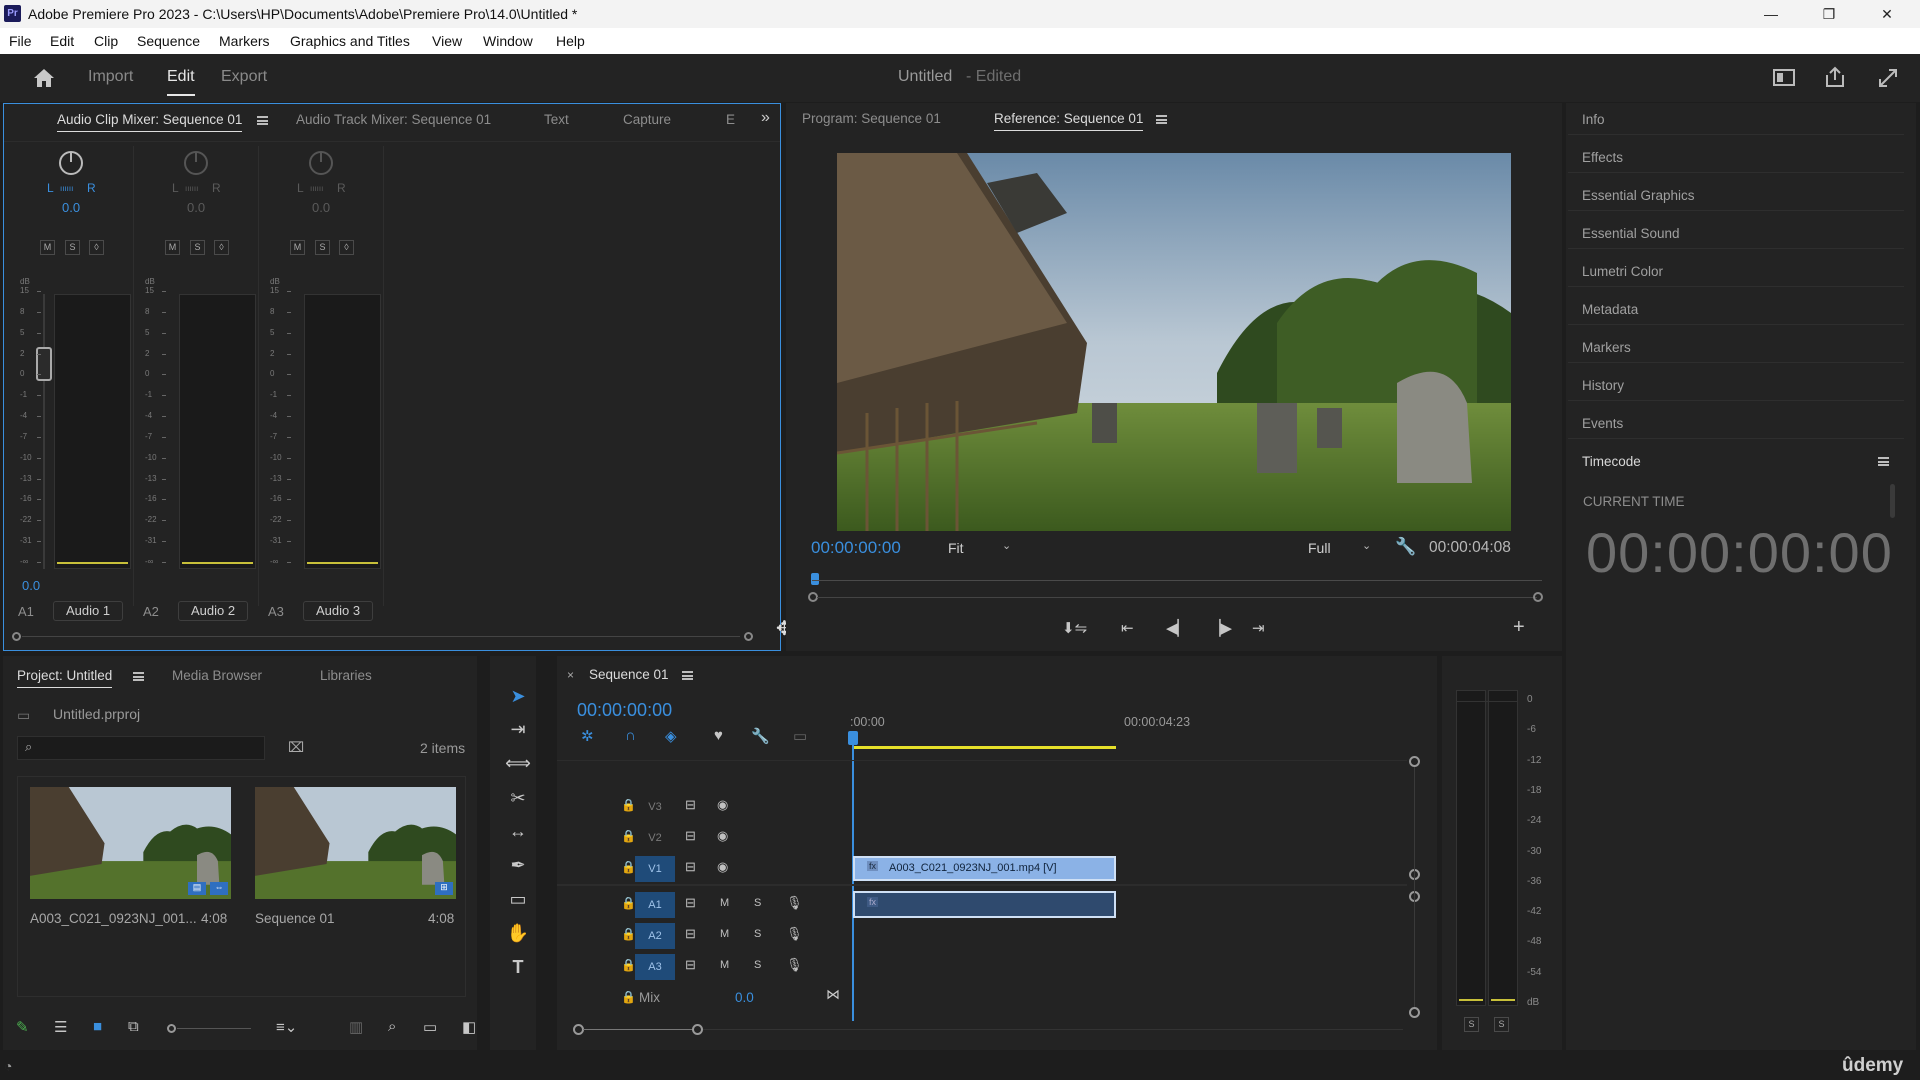 The width and height of the screenshot is (1920, 1080). I want to click on new-item-icon: ◧, so click(469, 1027).